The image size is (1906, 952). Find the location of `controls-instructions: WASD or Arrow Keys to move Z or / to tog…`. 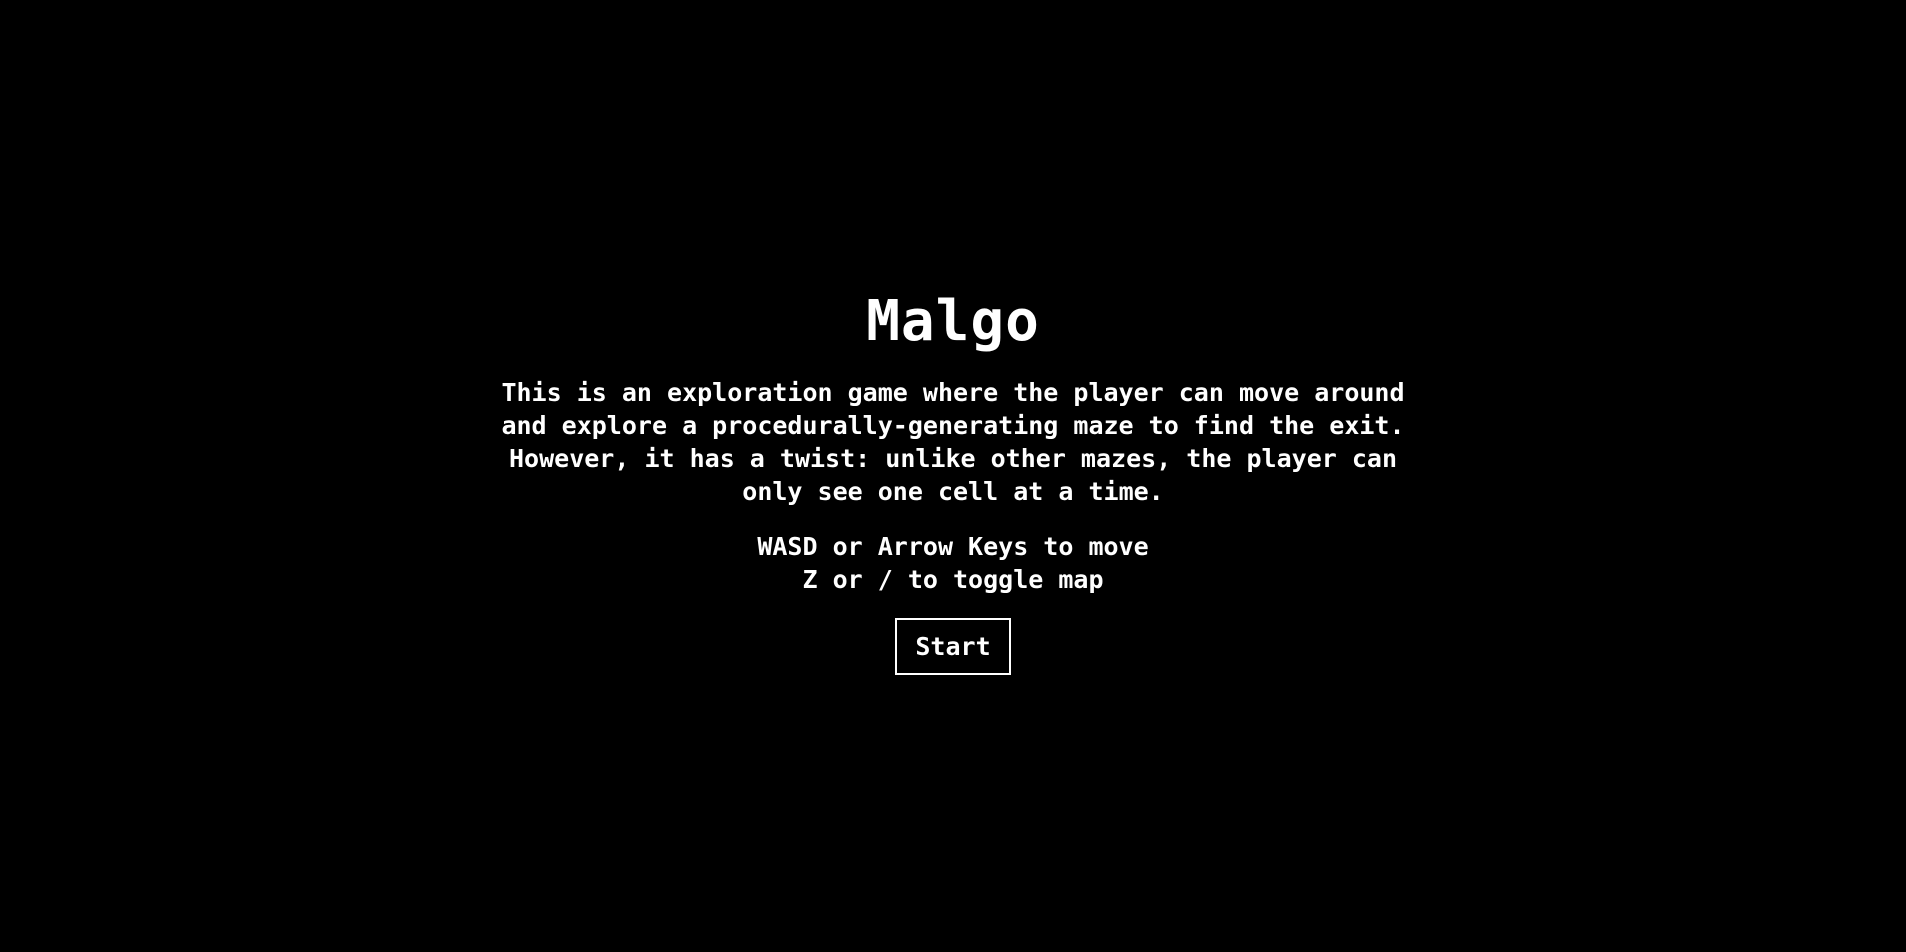

controls-instructions: WASD or Arrow Keys to move Z or / to tog… is located at coordinates (952, 563).